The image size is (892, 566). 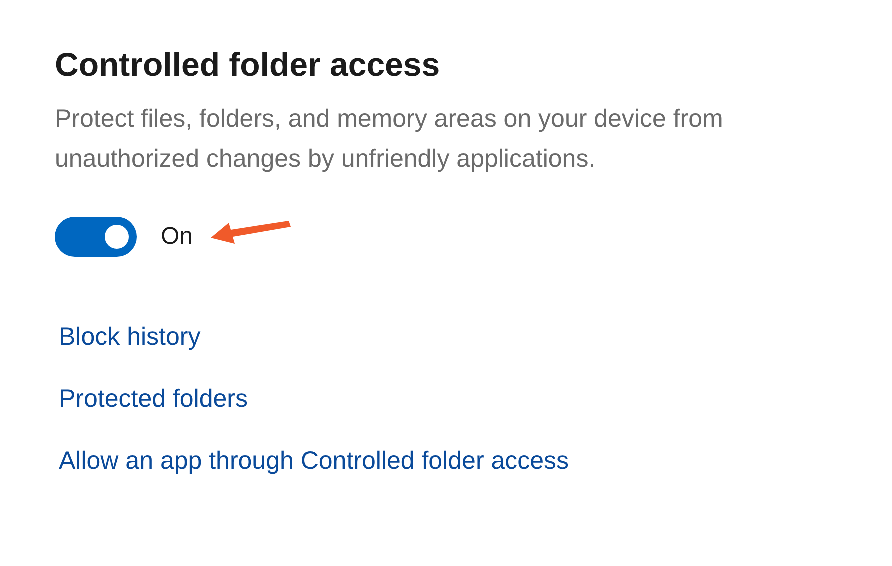 I want to click on toggle-label: On, so click(x=177, y=237).